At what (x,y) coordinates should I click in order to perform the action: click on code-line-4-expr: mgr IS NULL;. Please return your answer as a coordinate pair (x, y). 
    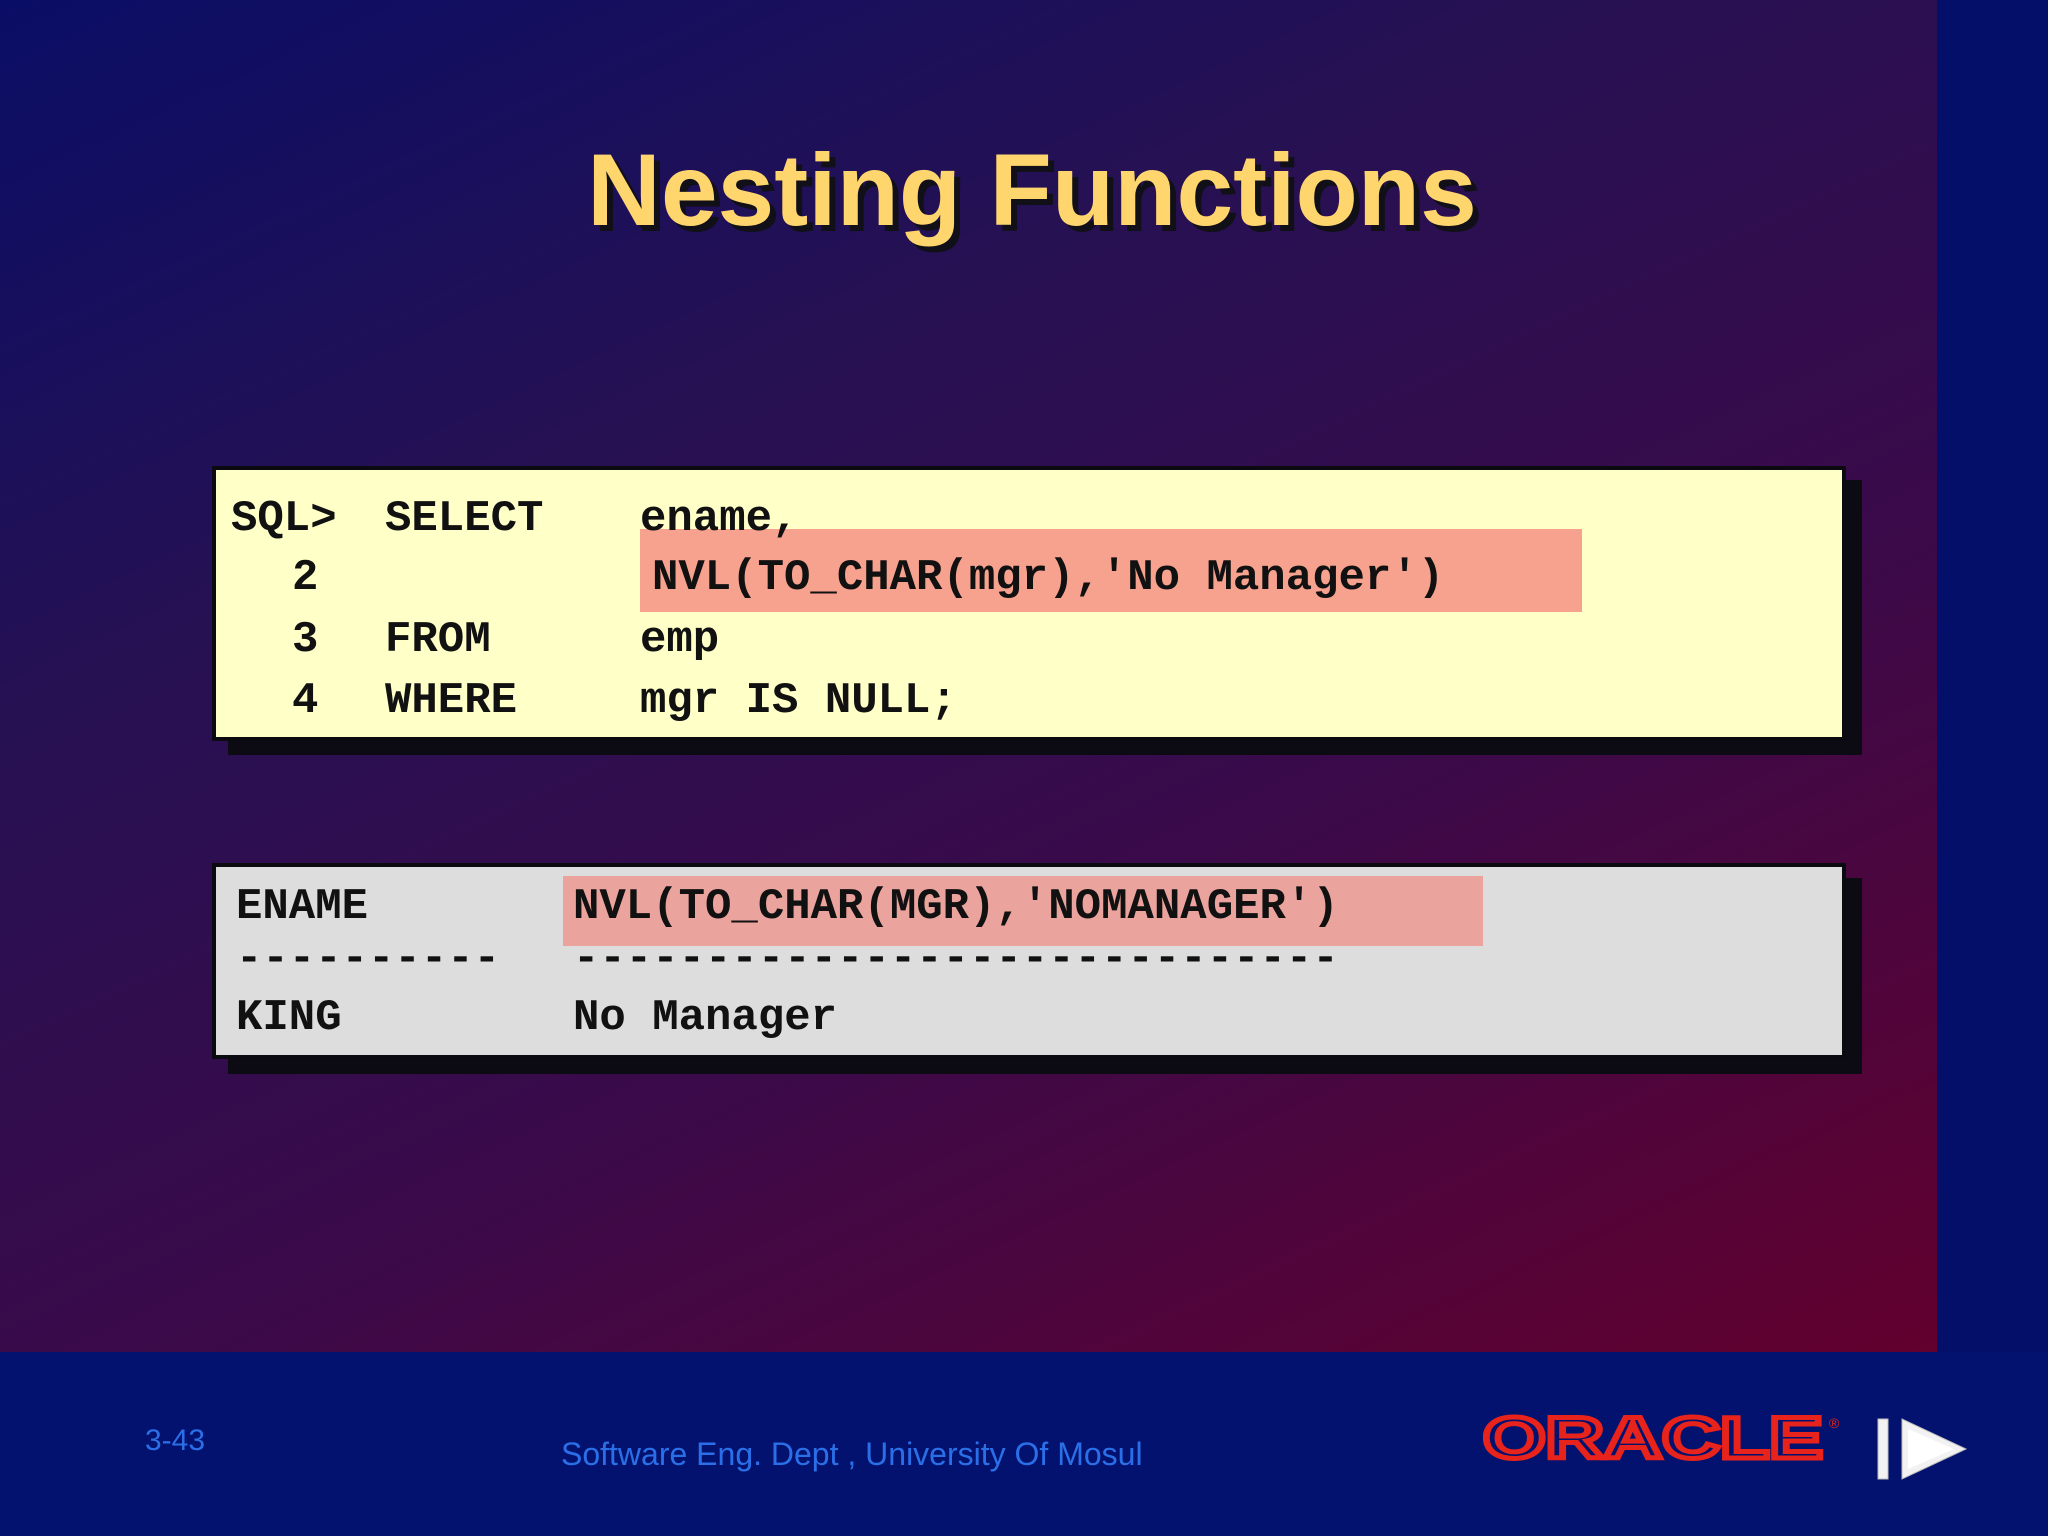
    Looking at the image, I should click on (798, 701).